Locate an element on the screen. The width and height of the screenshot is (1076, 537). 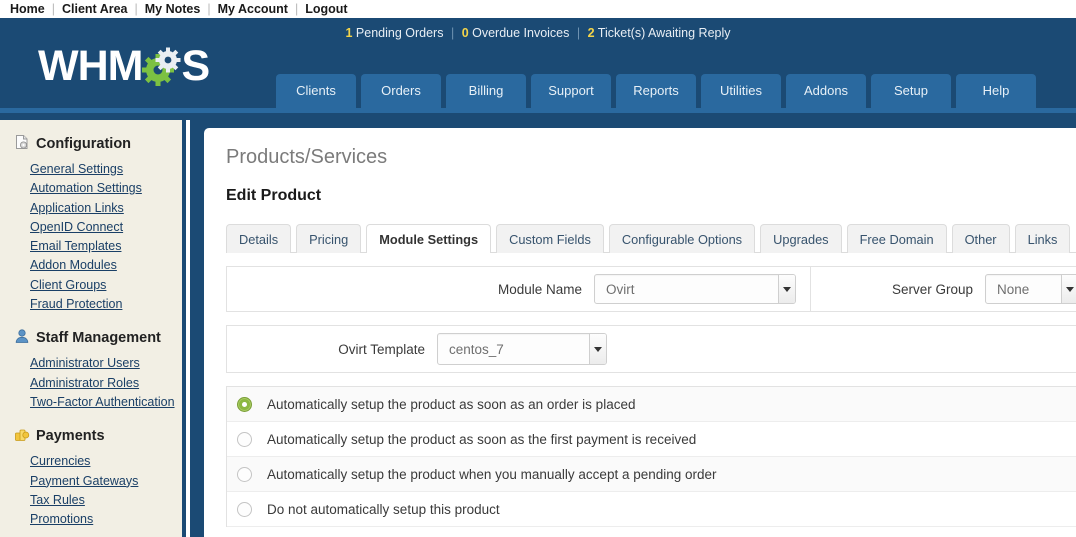
radio-manual-accept is located at coordinates (244, 474).